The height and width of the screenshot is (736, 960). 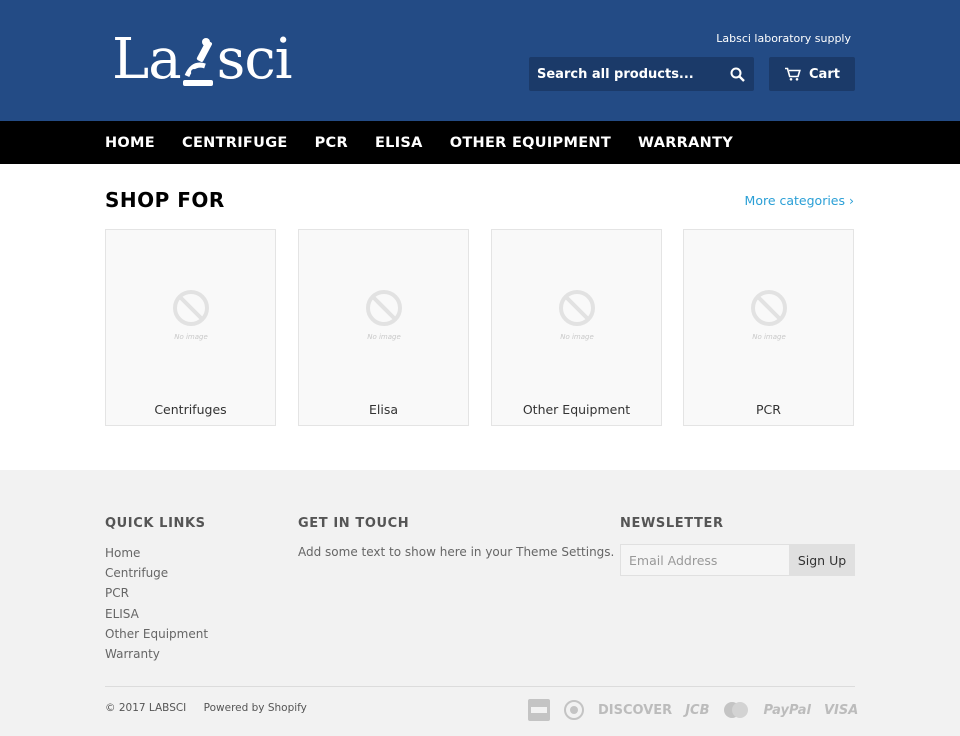 I want to click on copyright-bar: © 2017 LABSCI Powered by Shopify, so click(x=206, y=708).